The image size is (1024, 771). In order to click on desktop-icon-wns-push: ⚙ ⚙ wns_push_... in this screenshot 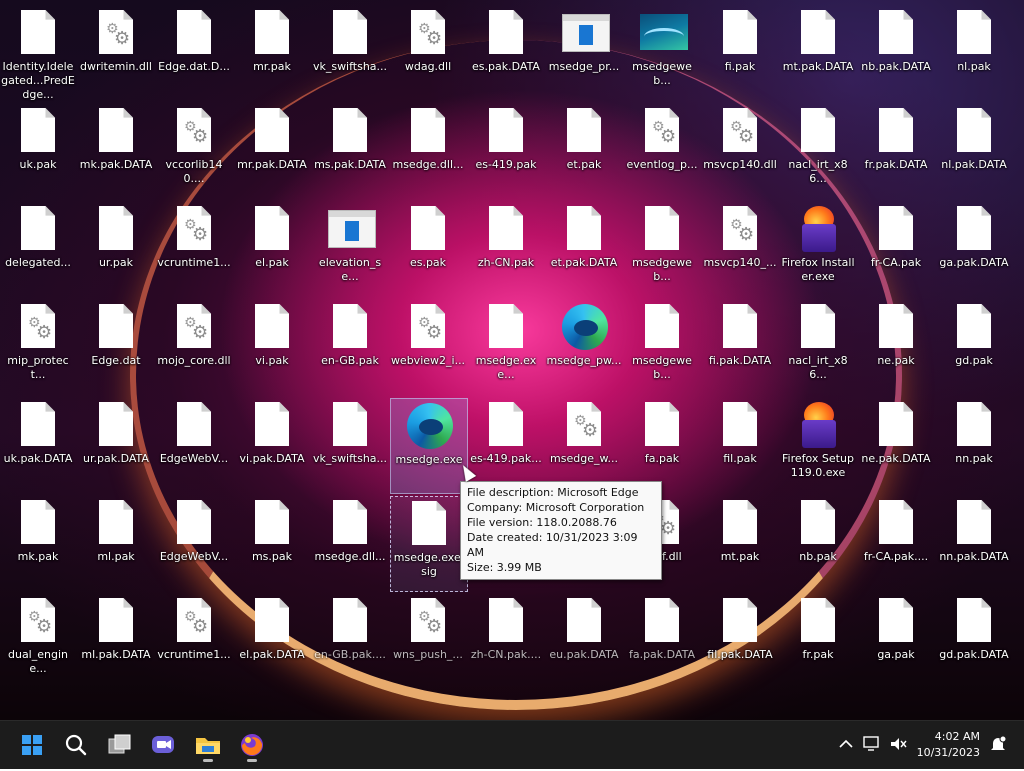, I will do `click(428, 641)`.